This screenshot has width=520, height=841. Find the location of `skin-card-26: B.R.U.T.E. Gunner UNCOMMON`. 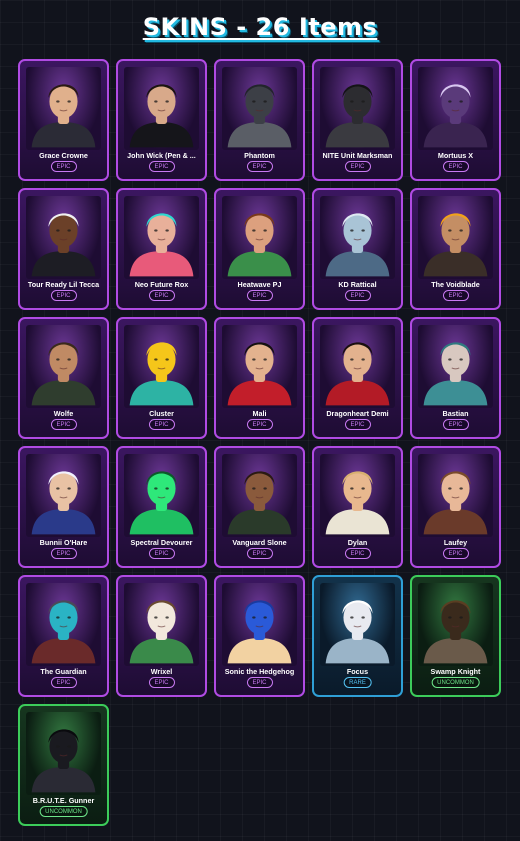

skin-card-26: B.R.U.T.E. Gunner UNCOMMON is located at coordinates (63, 765).